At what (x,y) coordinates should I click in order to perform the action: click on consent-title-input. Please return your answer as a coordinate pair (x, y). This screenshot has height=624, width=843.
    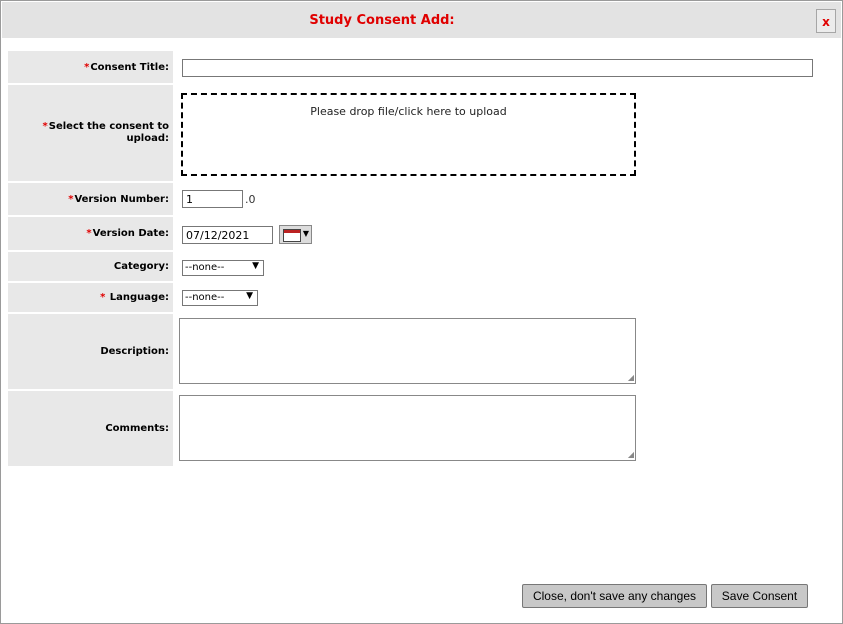
    Looking at the image, I should click on (497, 68).